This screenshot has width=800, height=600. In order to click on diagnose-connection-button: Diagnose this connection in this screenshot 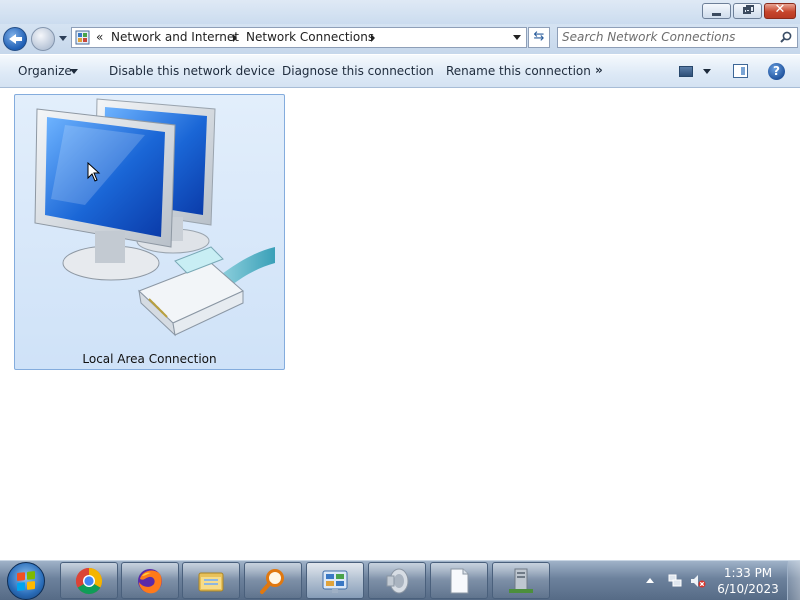, I will do `click(358, 71)`.